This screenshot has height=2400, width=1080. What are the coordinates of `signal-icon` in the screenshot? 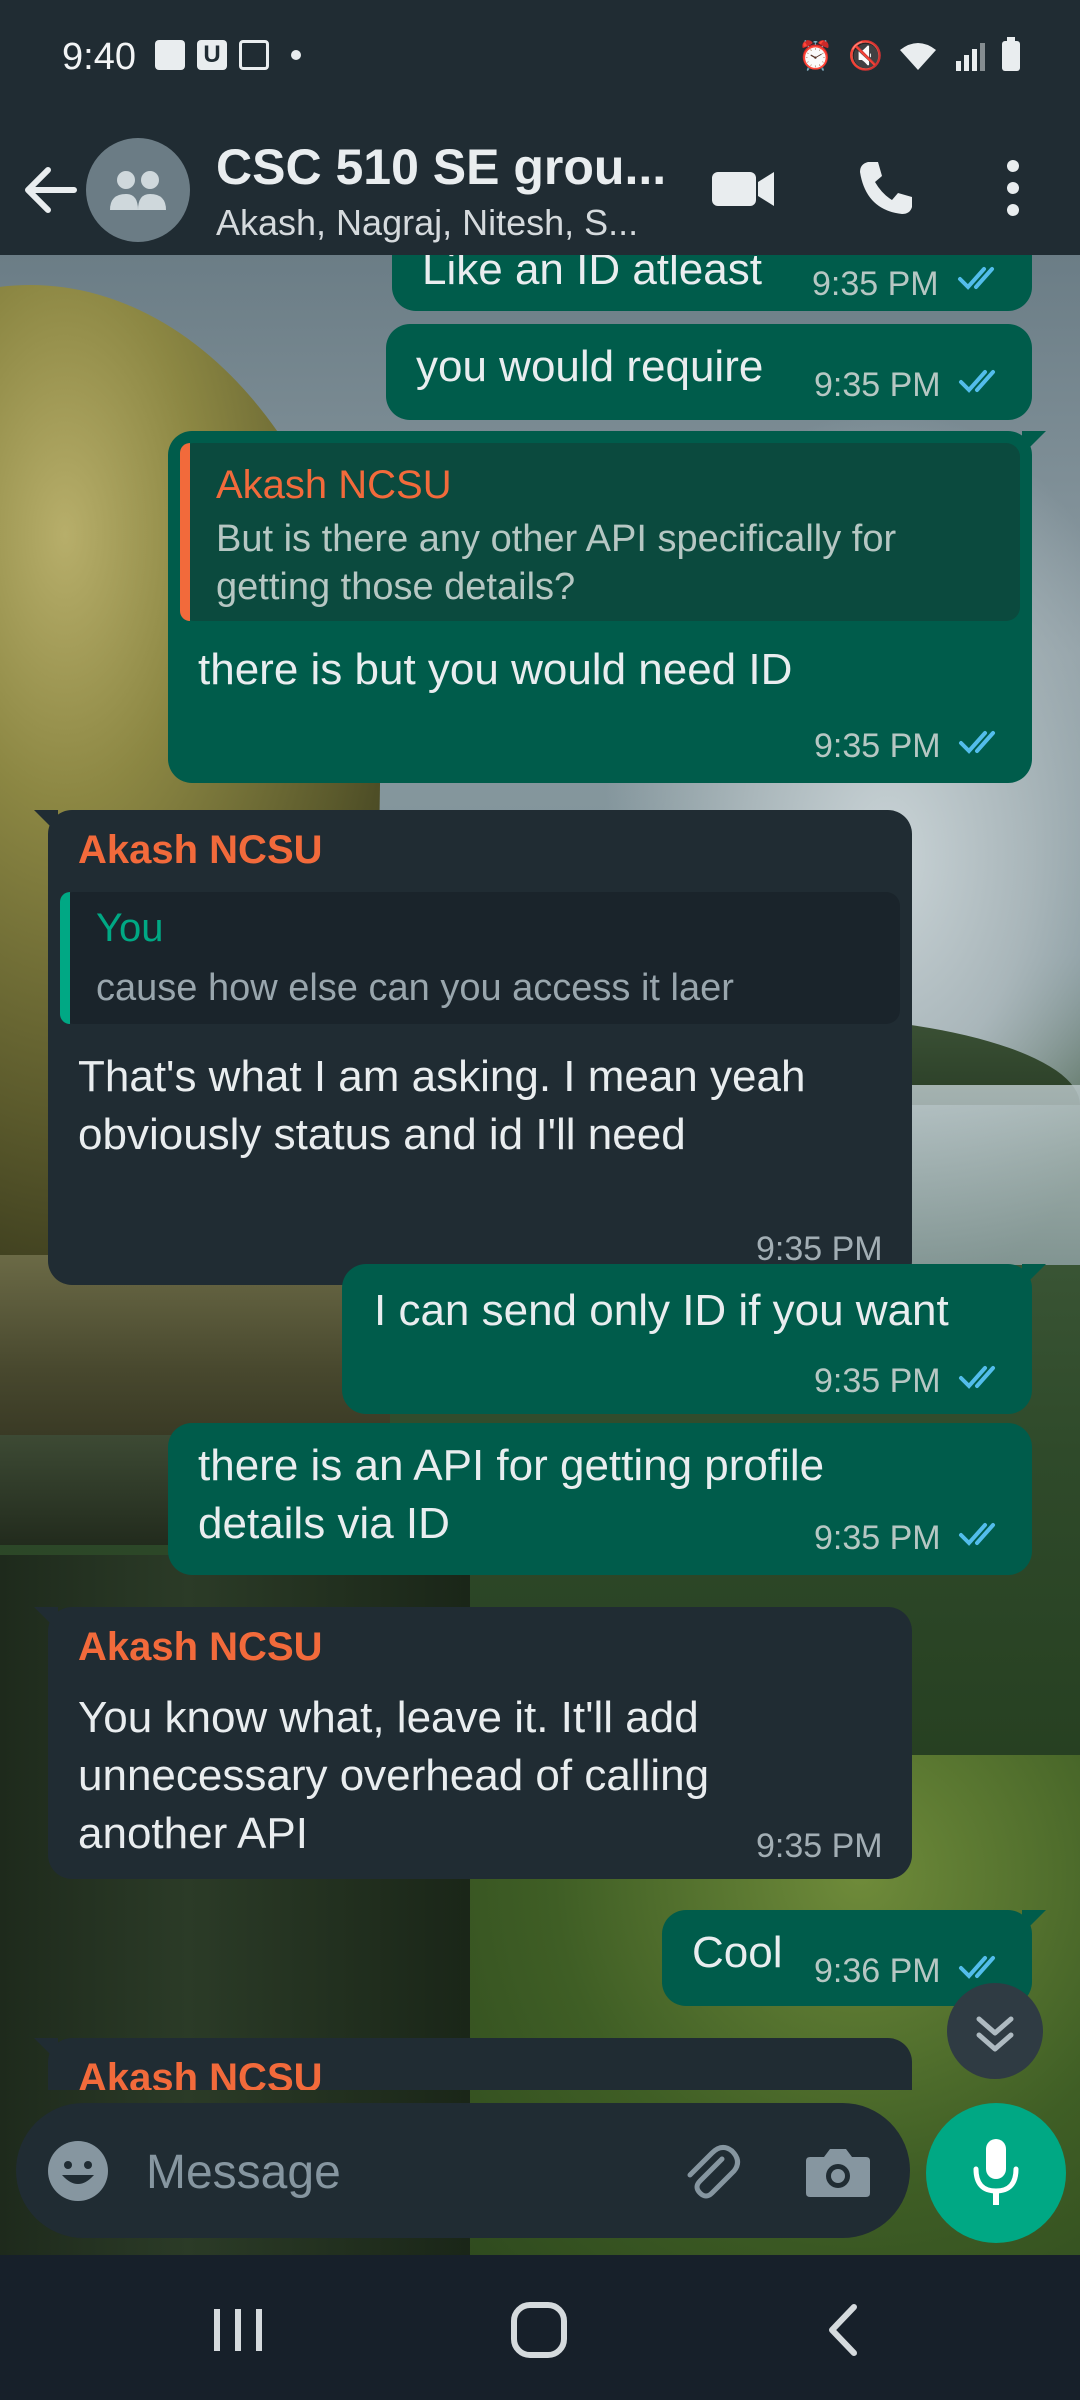 It's located at (970, 57).